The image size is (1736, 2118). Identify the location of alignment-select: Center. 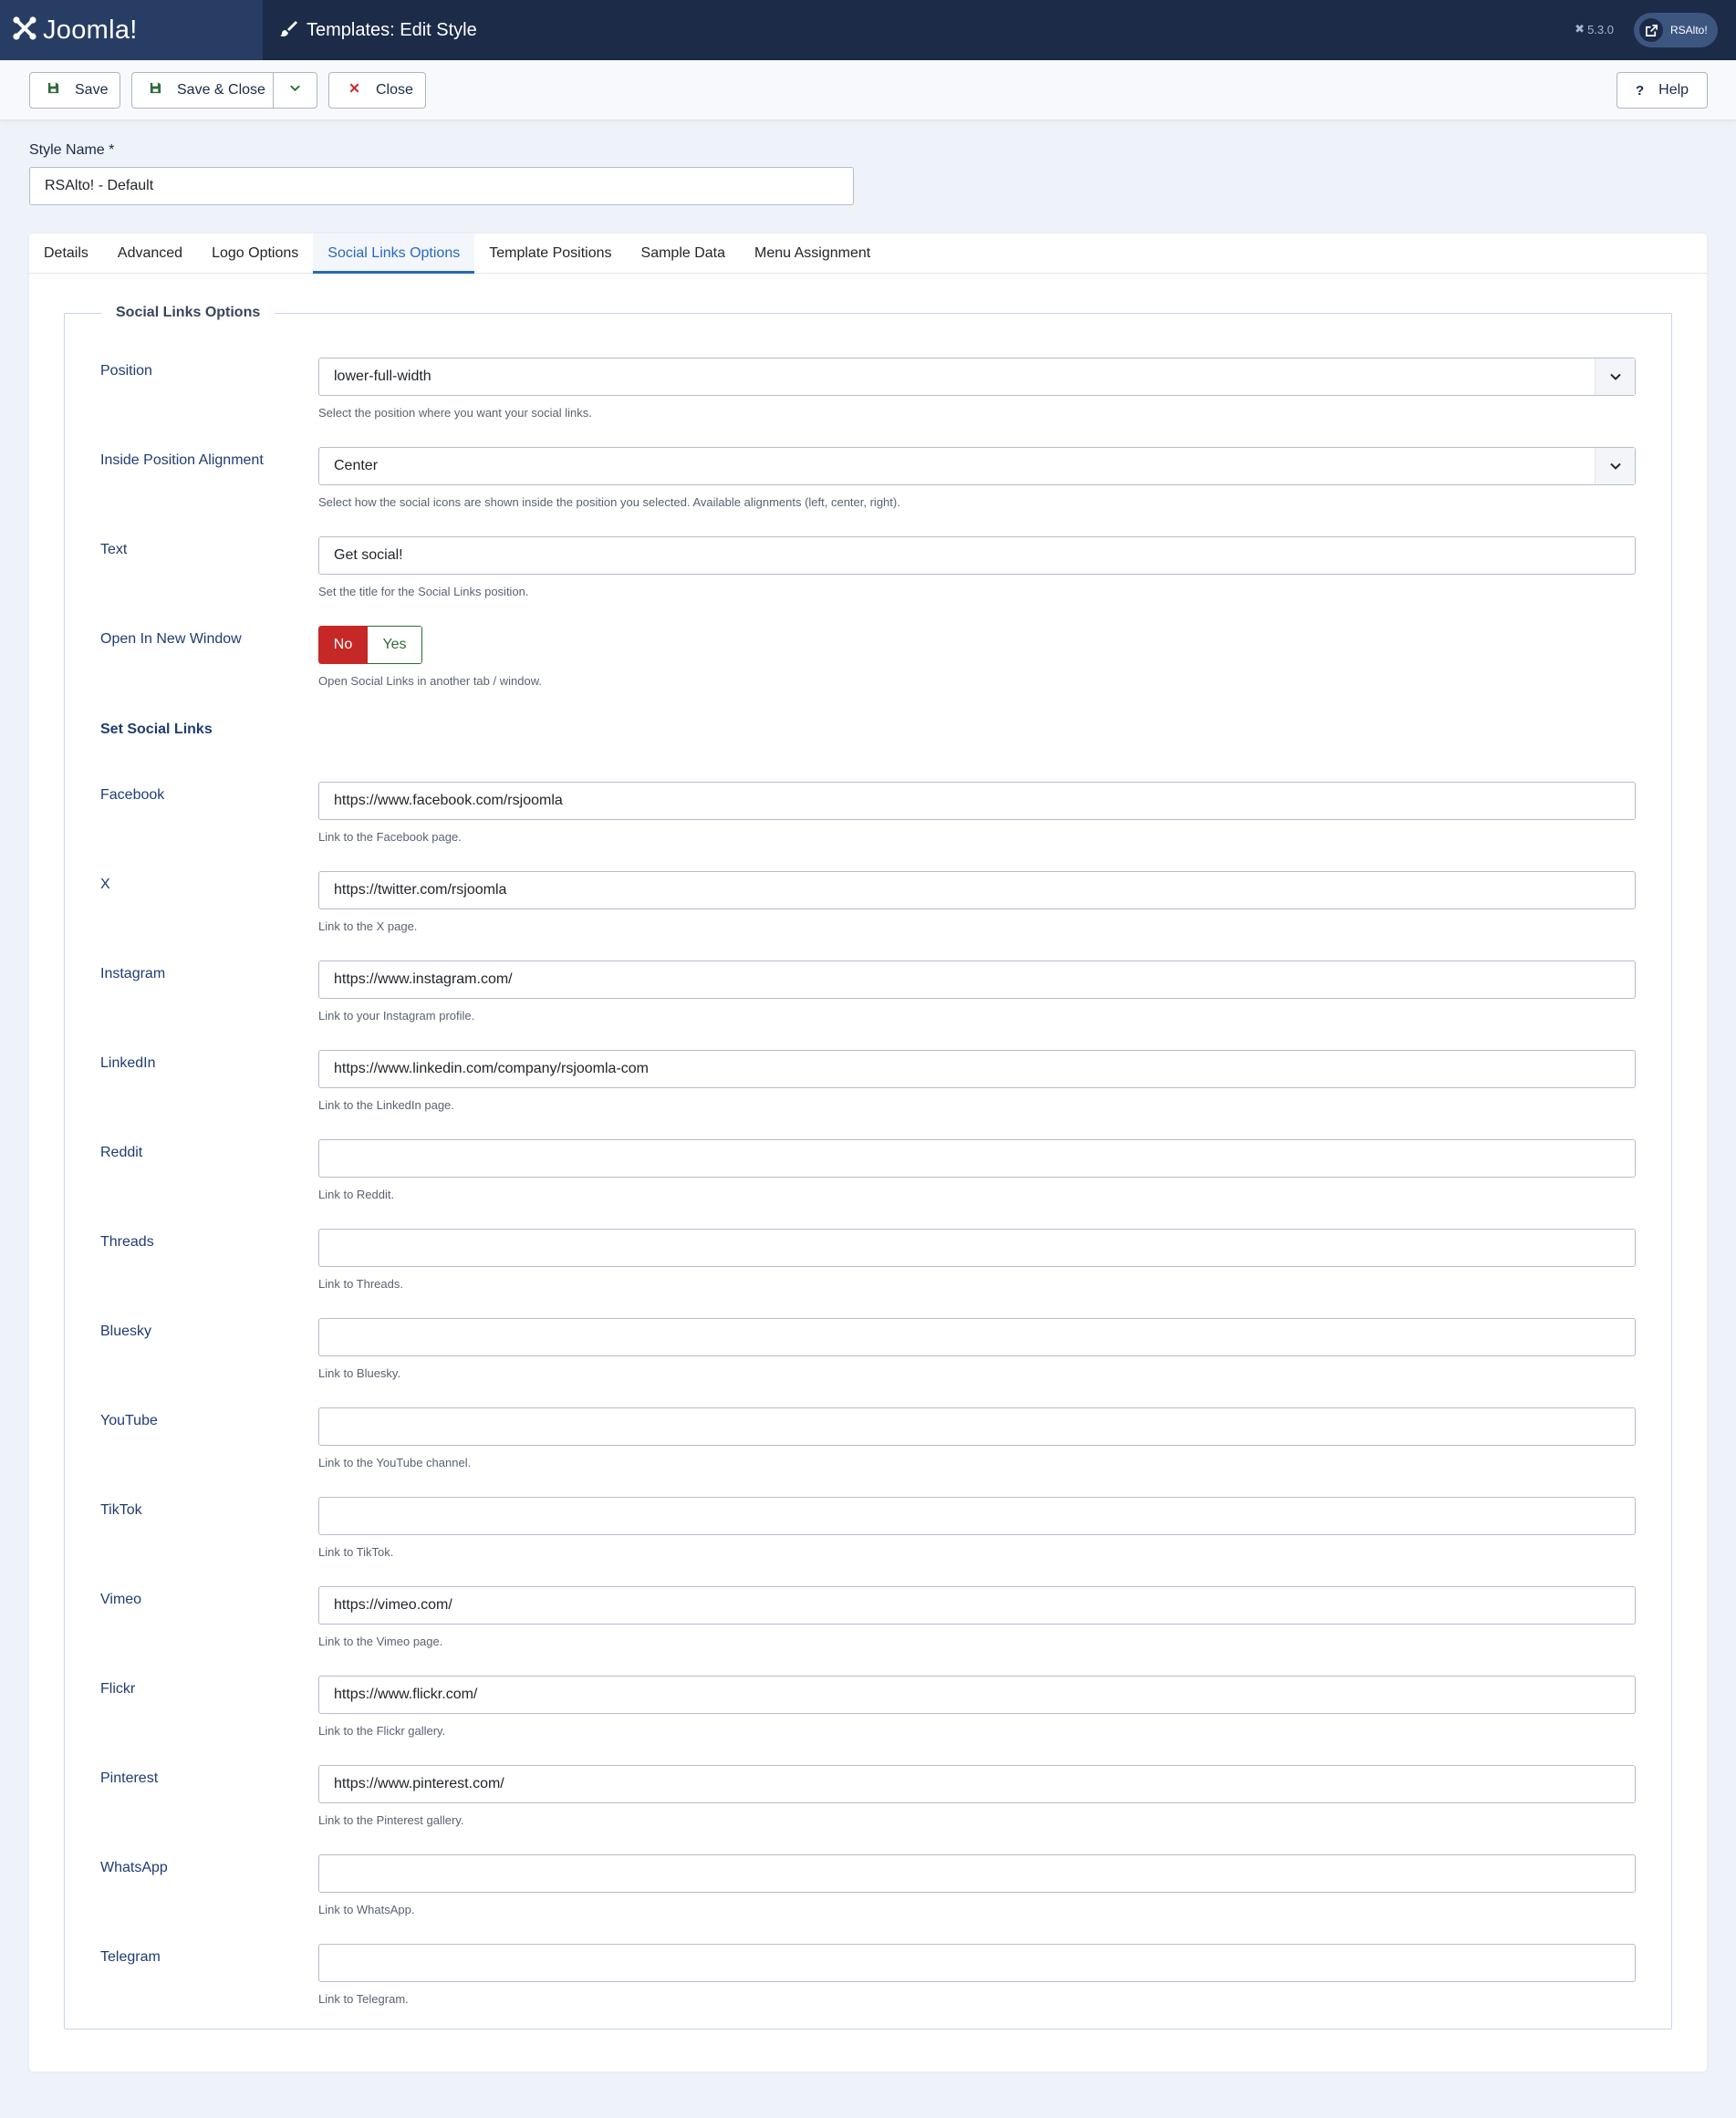
(977, 466).